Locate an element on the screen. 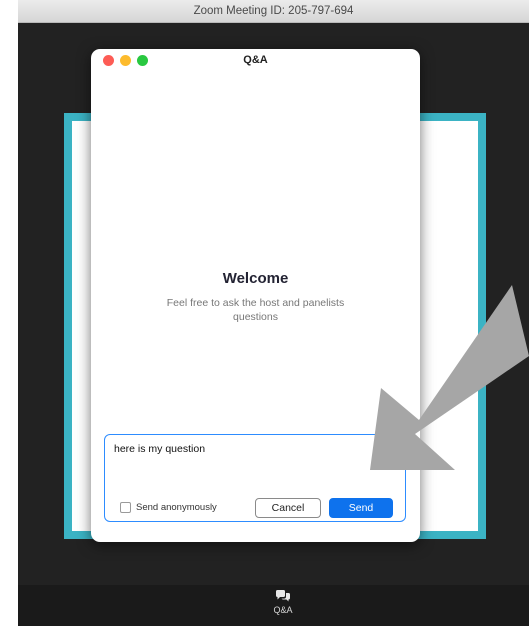 The image size is (529, 626). send-anonymously-option: Send anonymously is located at coordinates (168, 507).